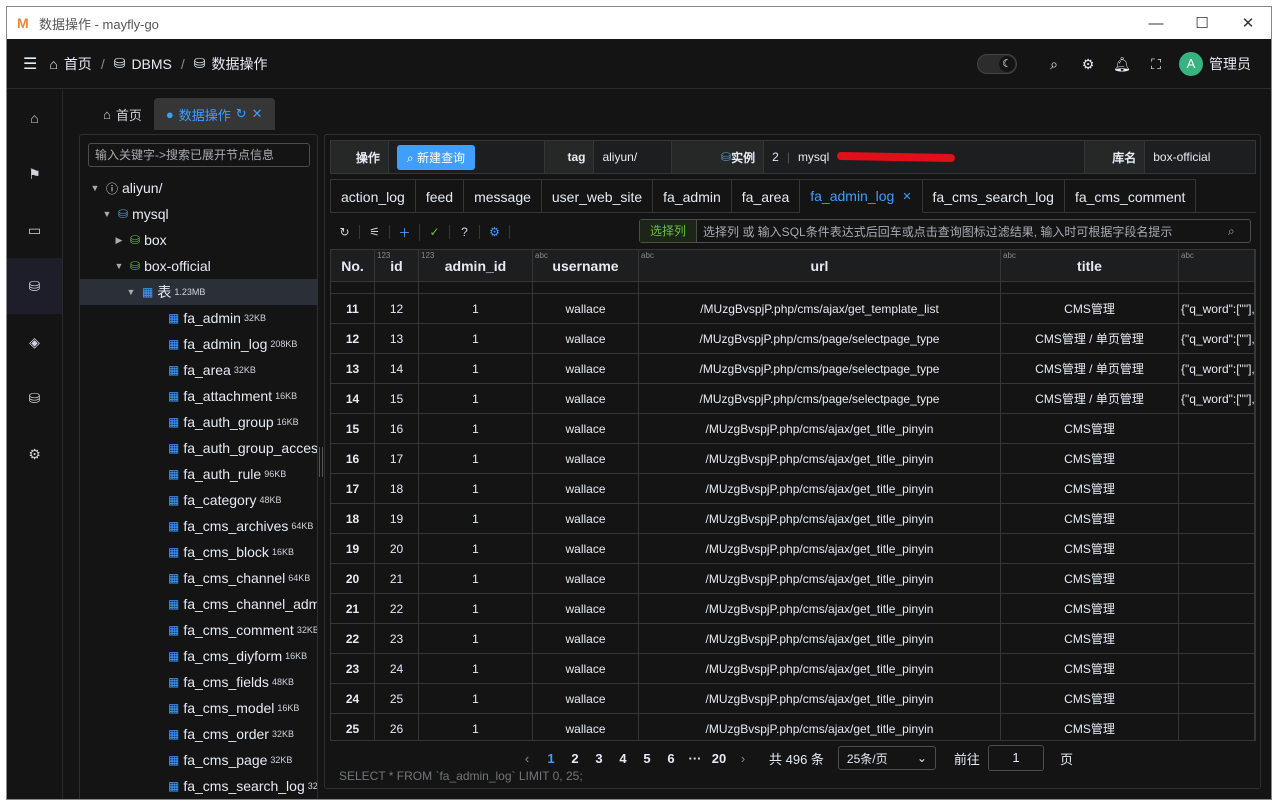 The height and width of the screenshot is (806, 1279). What do you see at coordinates (1156, 64) in the screenshot?
I see `fullscreen-icon: ⛶` at bounding box center [1156, 64].